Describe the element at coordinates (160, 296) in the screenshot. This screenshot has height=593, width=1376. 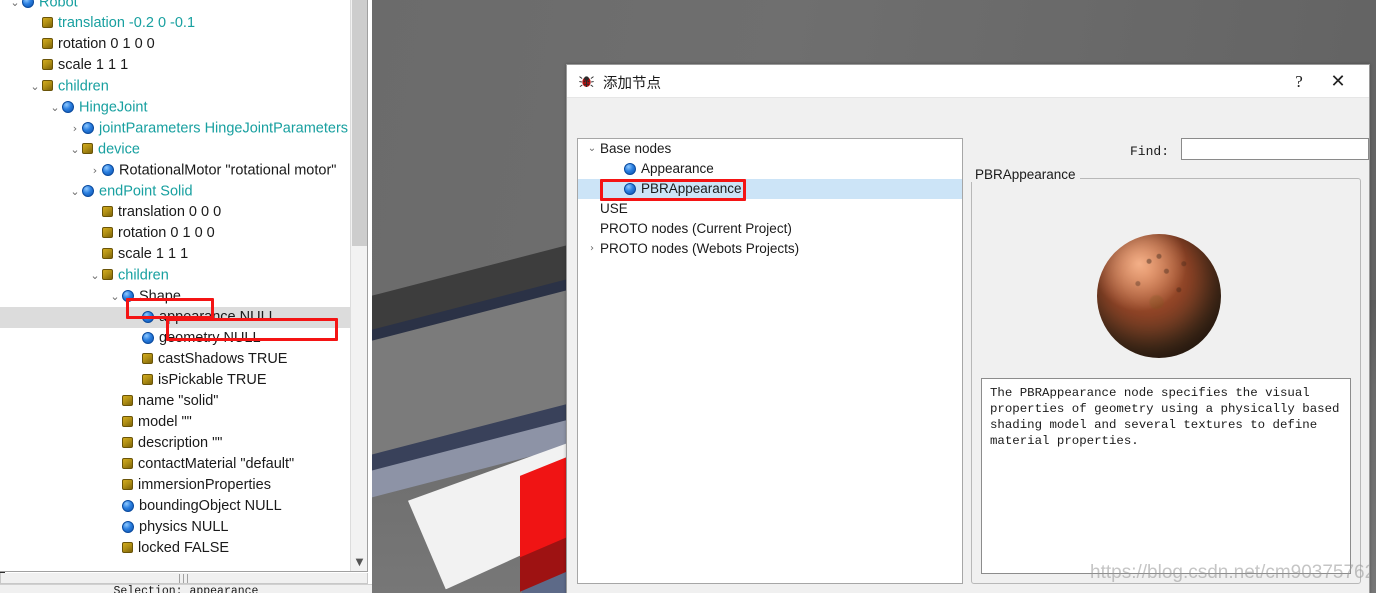
I see `scene-tree-row-label: Shape` at that location.